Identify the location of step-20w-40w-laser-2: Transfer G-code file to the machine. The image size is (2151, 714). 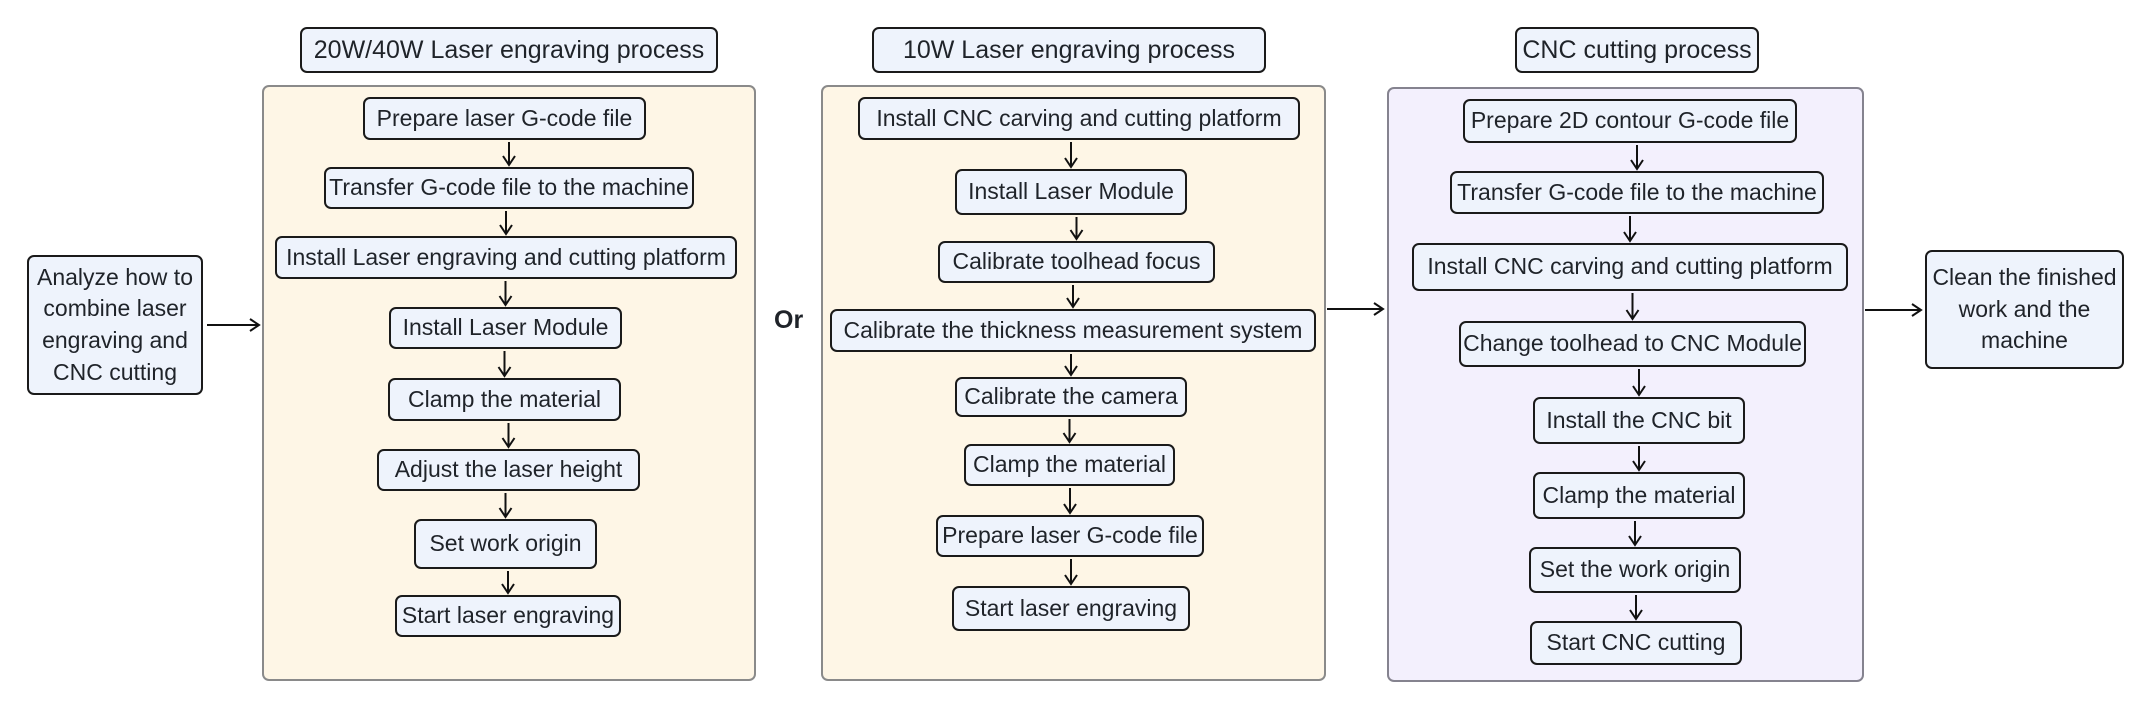
(509, 188).